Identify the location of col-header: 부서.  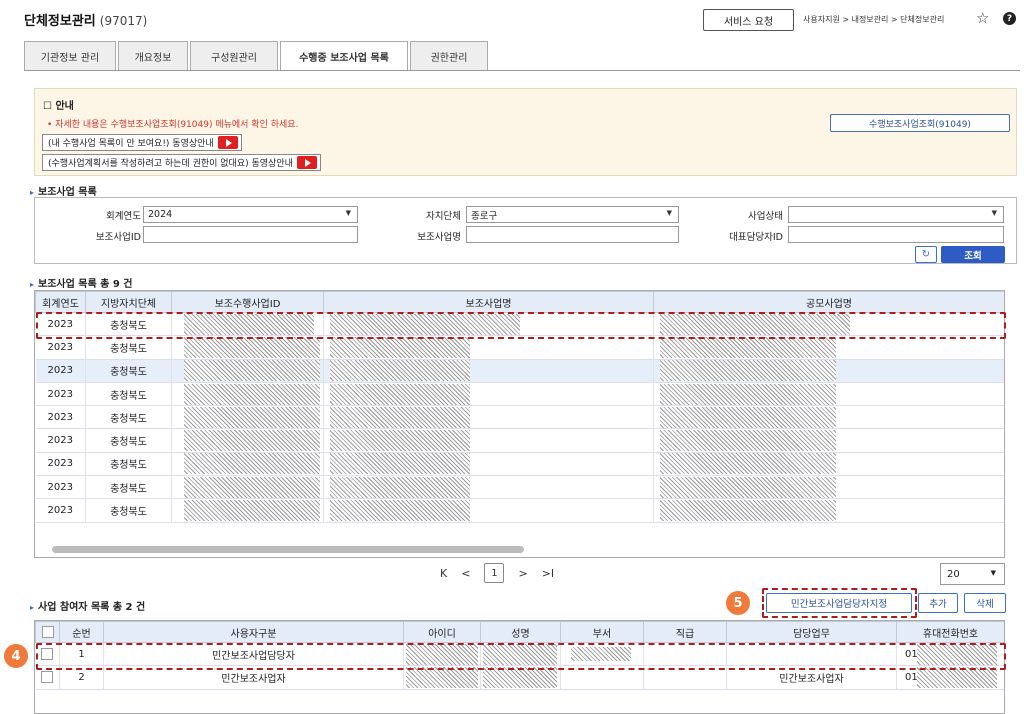
(602, 632).